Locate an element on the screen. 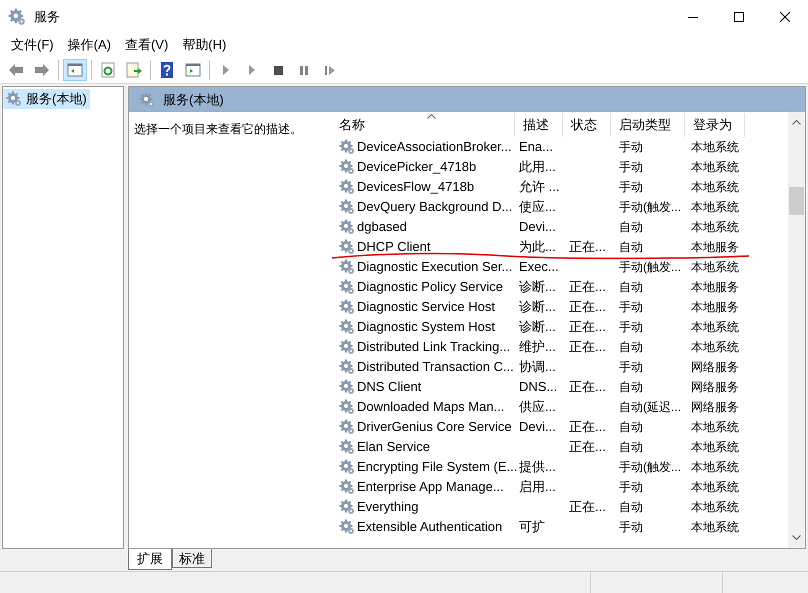  service-row: Everything 正在... 自动 本地系统 is located at coordinates (559, 507).